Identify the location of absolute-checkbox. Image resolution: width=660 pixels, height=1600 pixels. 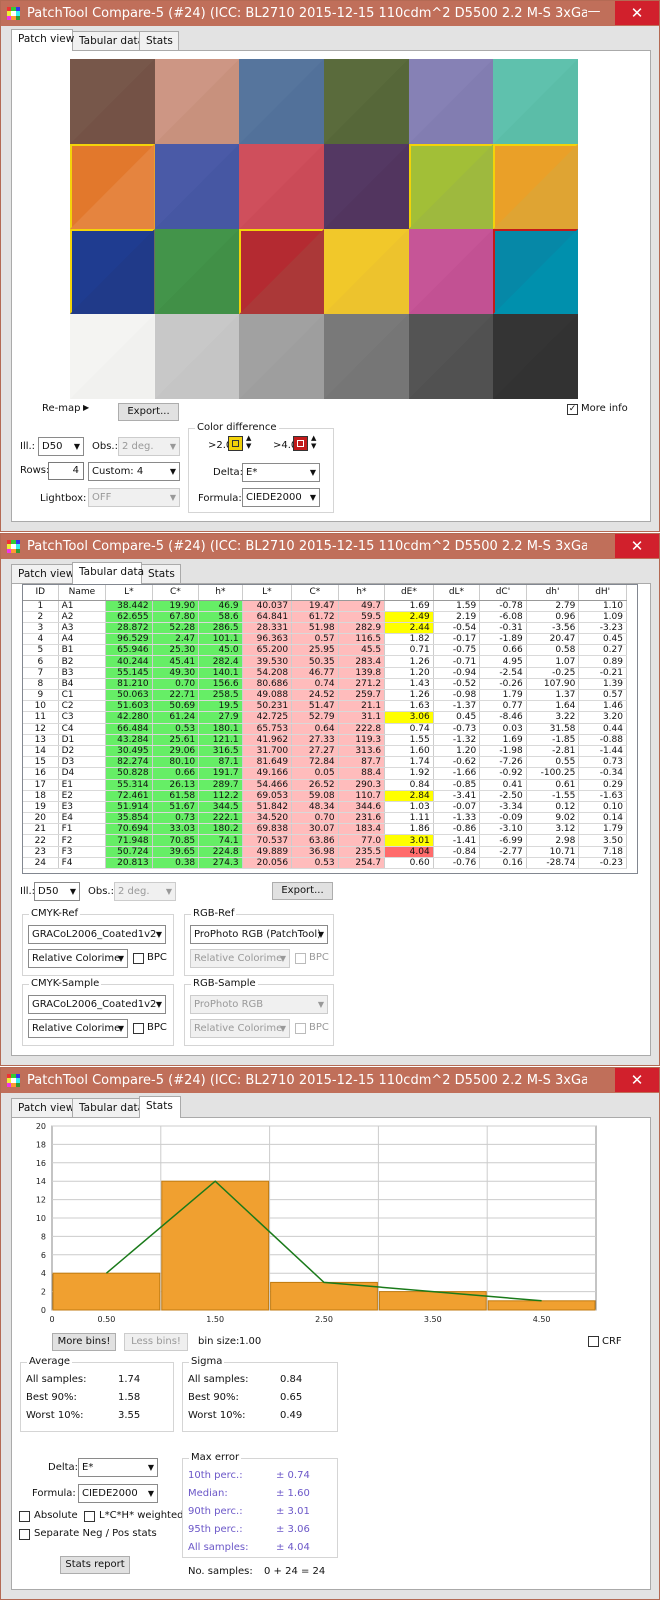
(24, 1516).